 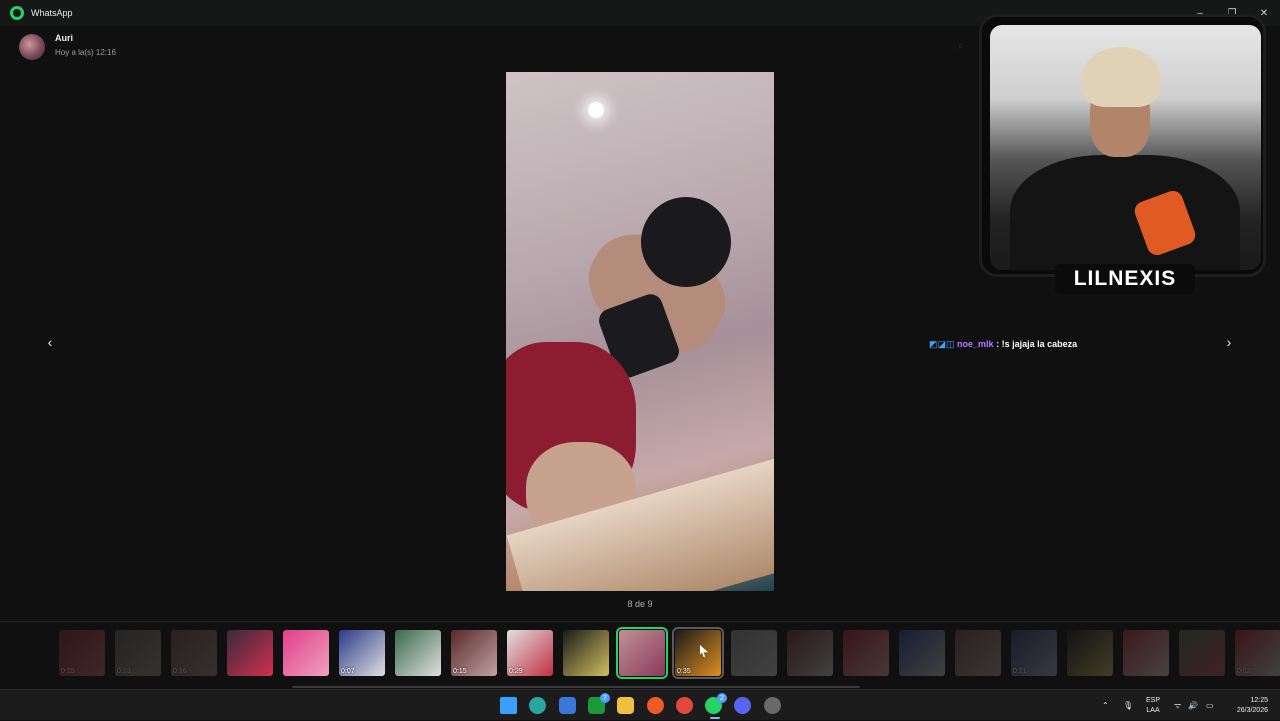 I want to click on photo-subject-hair, so click(x=686, y=242).